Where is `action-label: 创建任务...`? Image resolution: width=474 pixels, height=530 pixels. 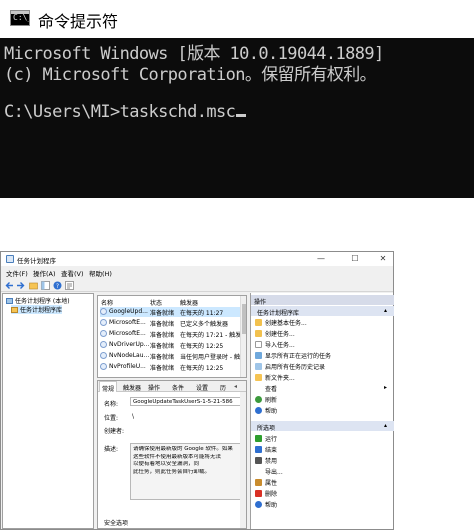 action-label: 创建任务... is located at coordinates (280, 334).